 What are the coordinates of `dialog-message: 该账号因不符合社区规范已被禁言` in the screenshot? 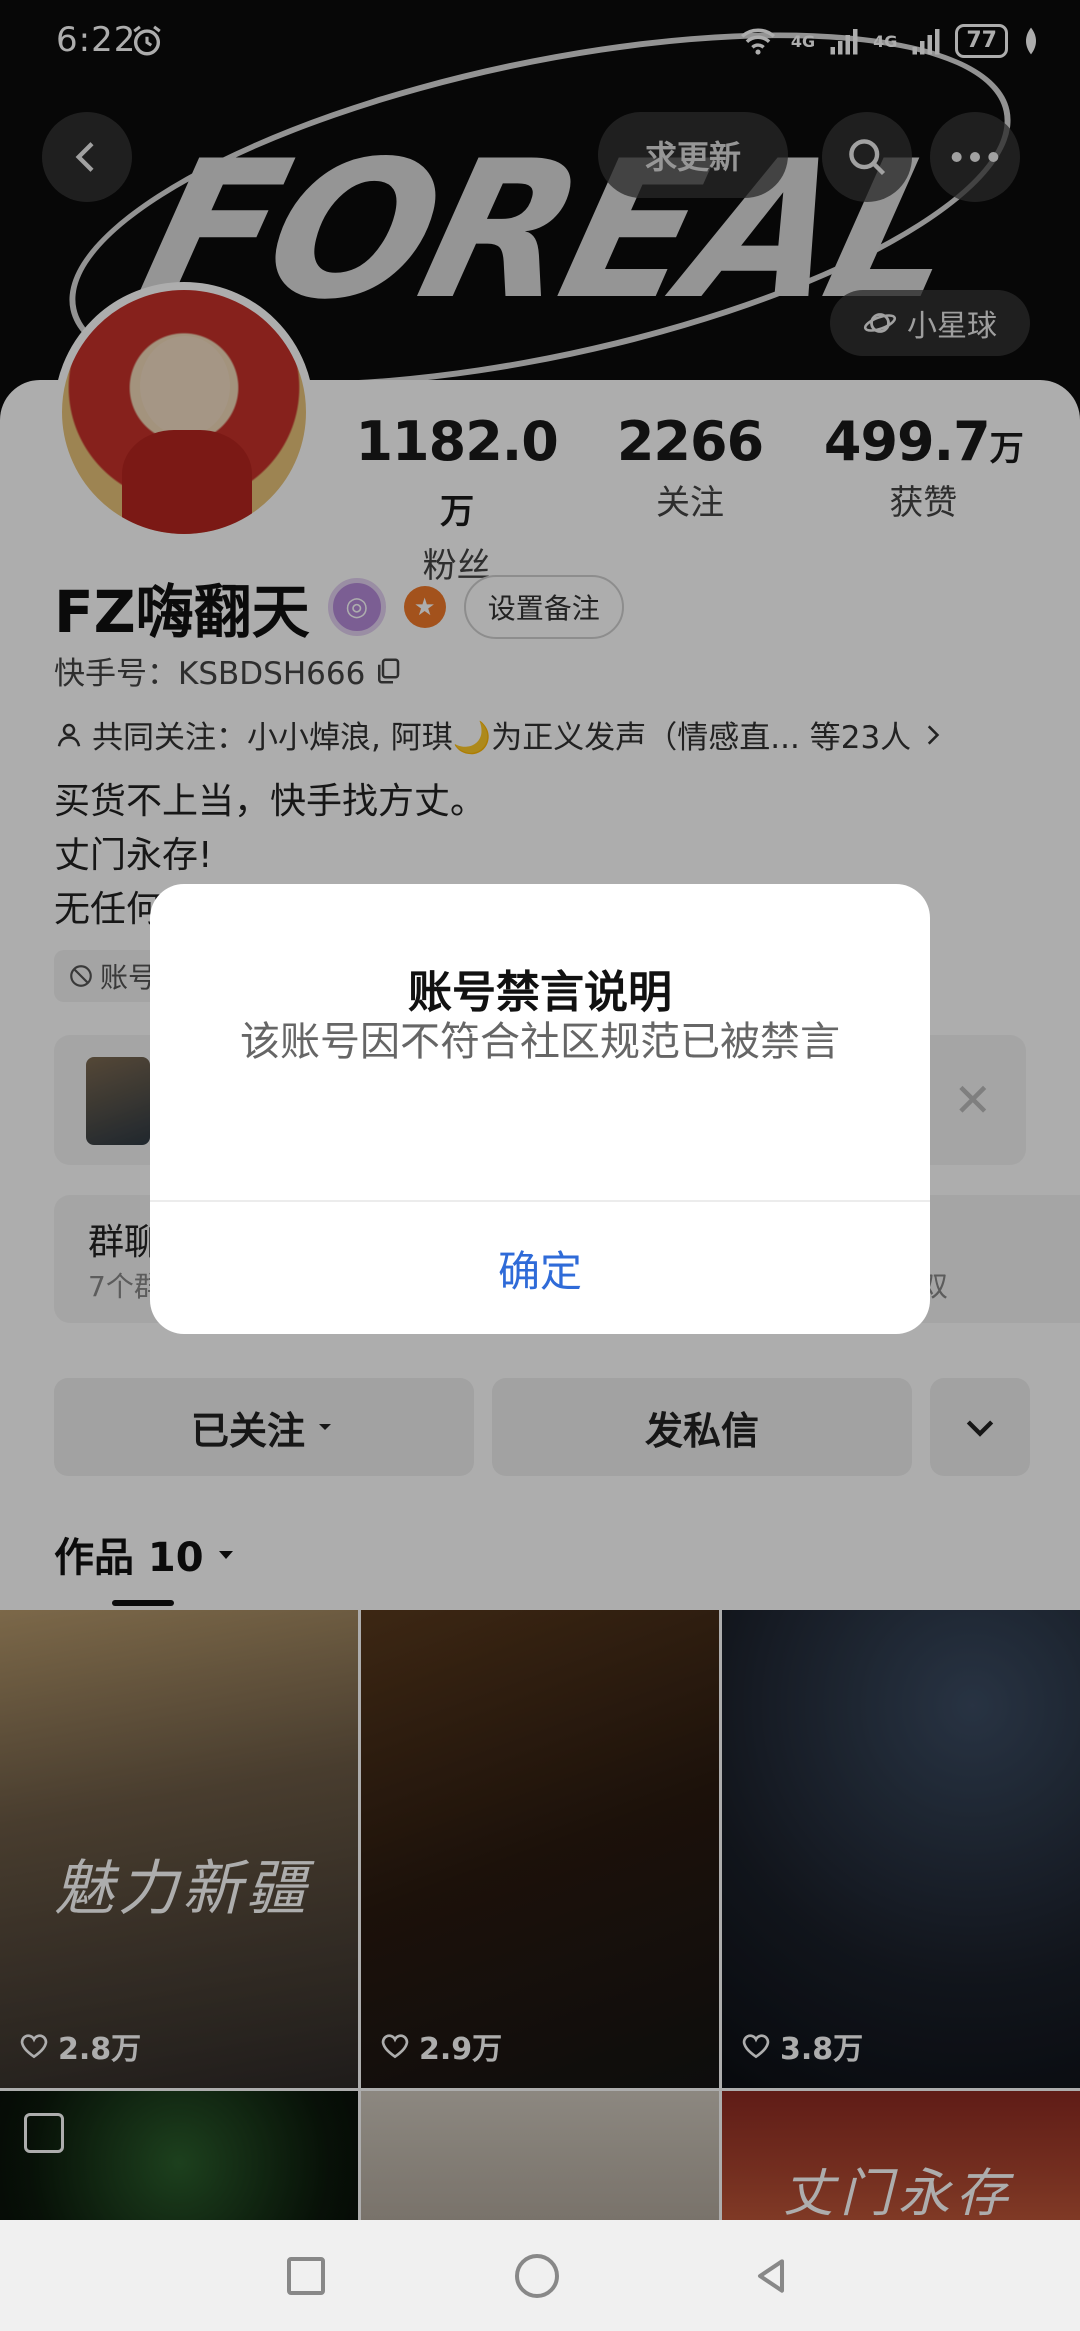 It's located at (540, 1042).